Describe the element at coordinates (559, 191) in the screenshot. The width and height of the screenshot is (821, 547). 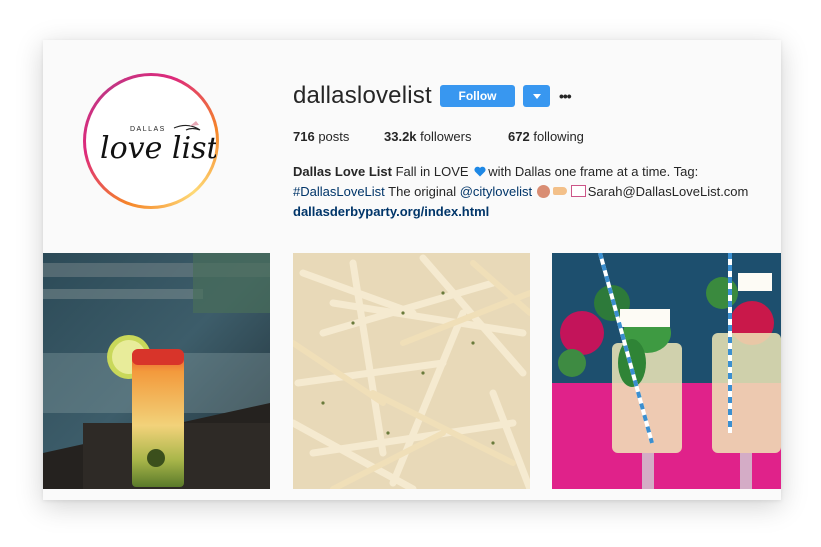
I see `pointing-hand-icon` at that location.